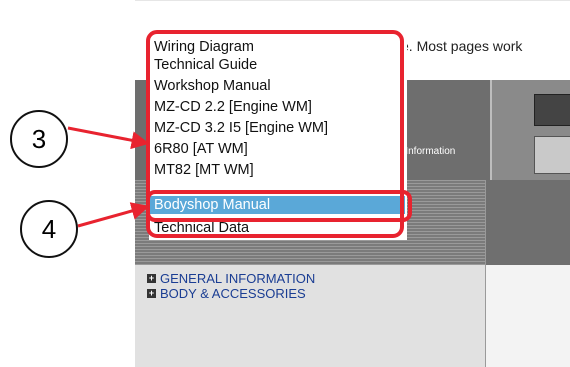  Describe the element at coordinates (108, 177) in the screenshot. I see `annotation-arrows` at that location.